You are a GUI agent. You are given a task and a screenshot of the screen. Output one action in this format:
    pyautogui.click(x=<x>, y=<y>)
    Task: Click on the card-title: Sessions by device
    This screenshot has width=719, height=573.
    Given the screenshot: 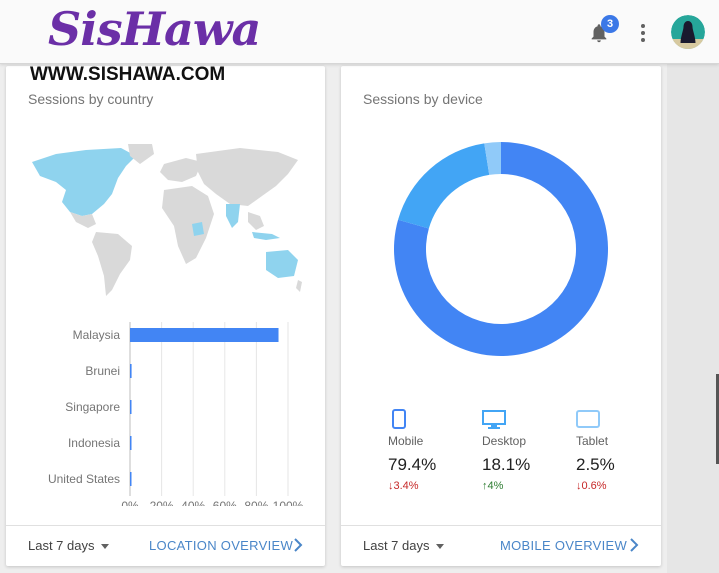 What is the action you would take?
    pyautogui.click(x=423, y=99)
    